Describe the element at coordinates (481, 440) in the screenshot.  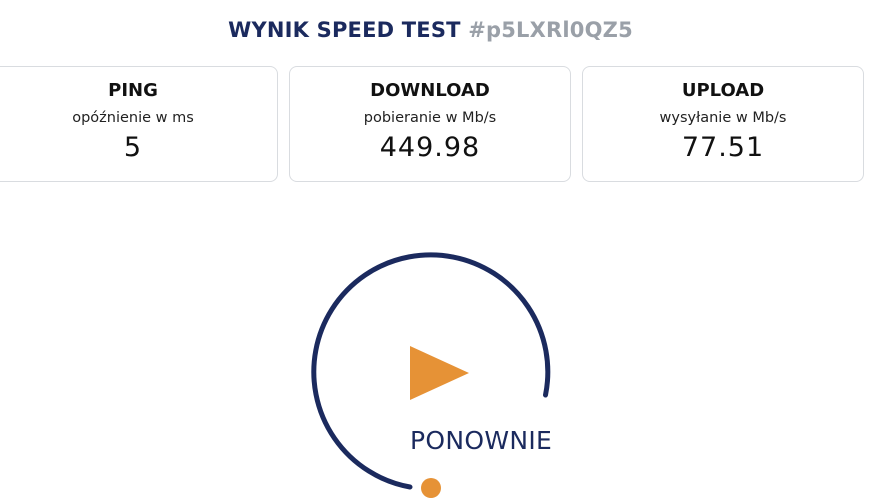
I see `restart-label: PONOWNIE` at that location.